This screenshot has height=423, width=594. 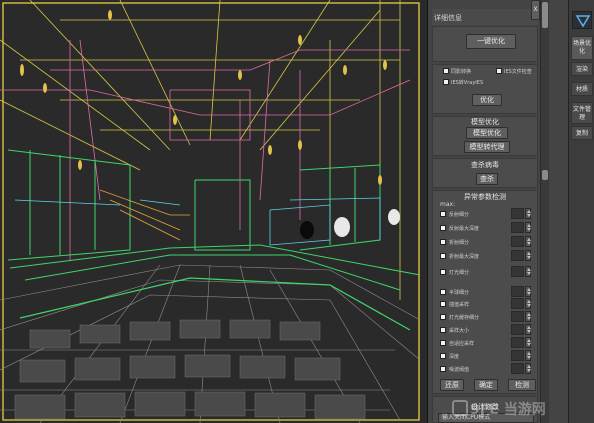 What do you see at coordinates (459, 215) in the screenshot?
I see `check-label: 反射细分` at bounding box center [459, 215].